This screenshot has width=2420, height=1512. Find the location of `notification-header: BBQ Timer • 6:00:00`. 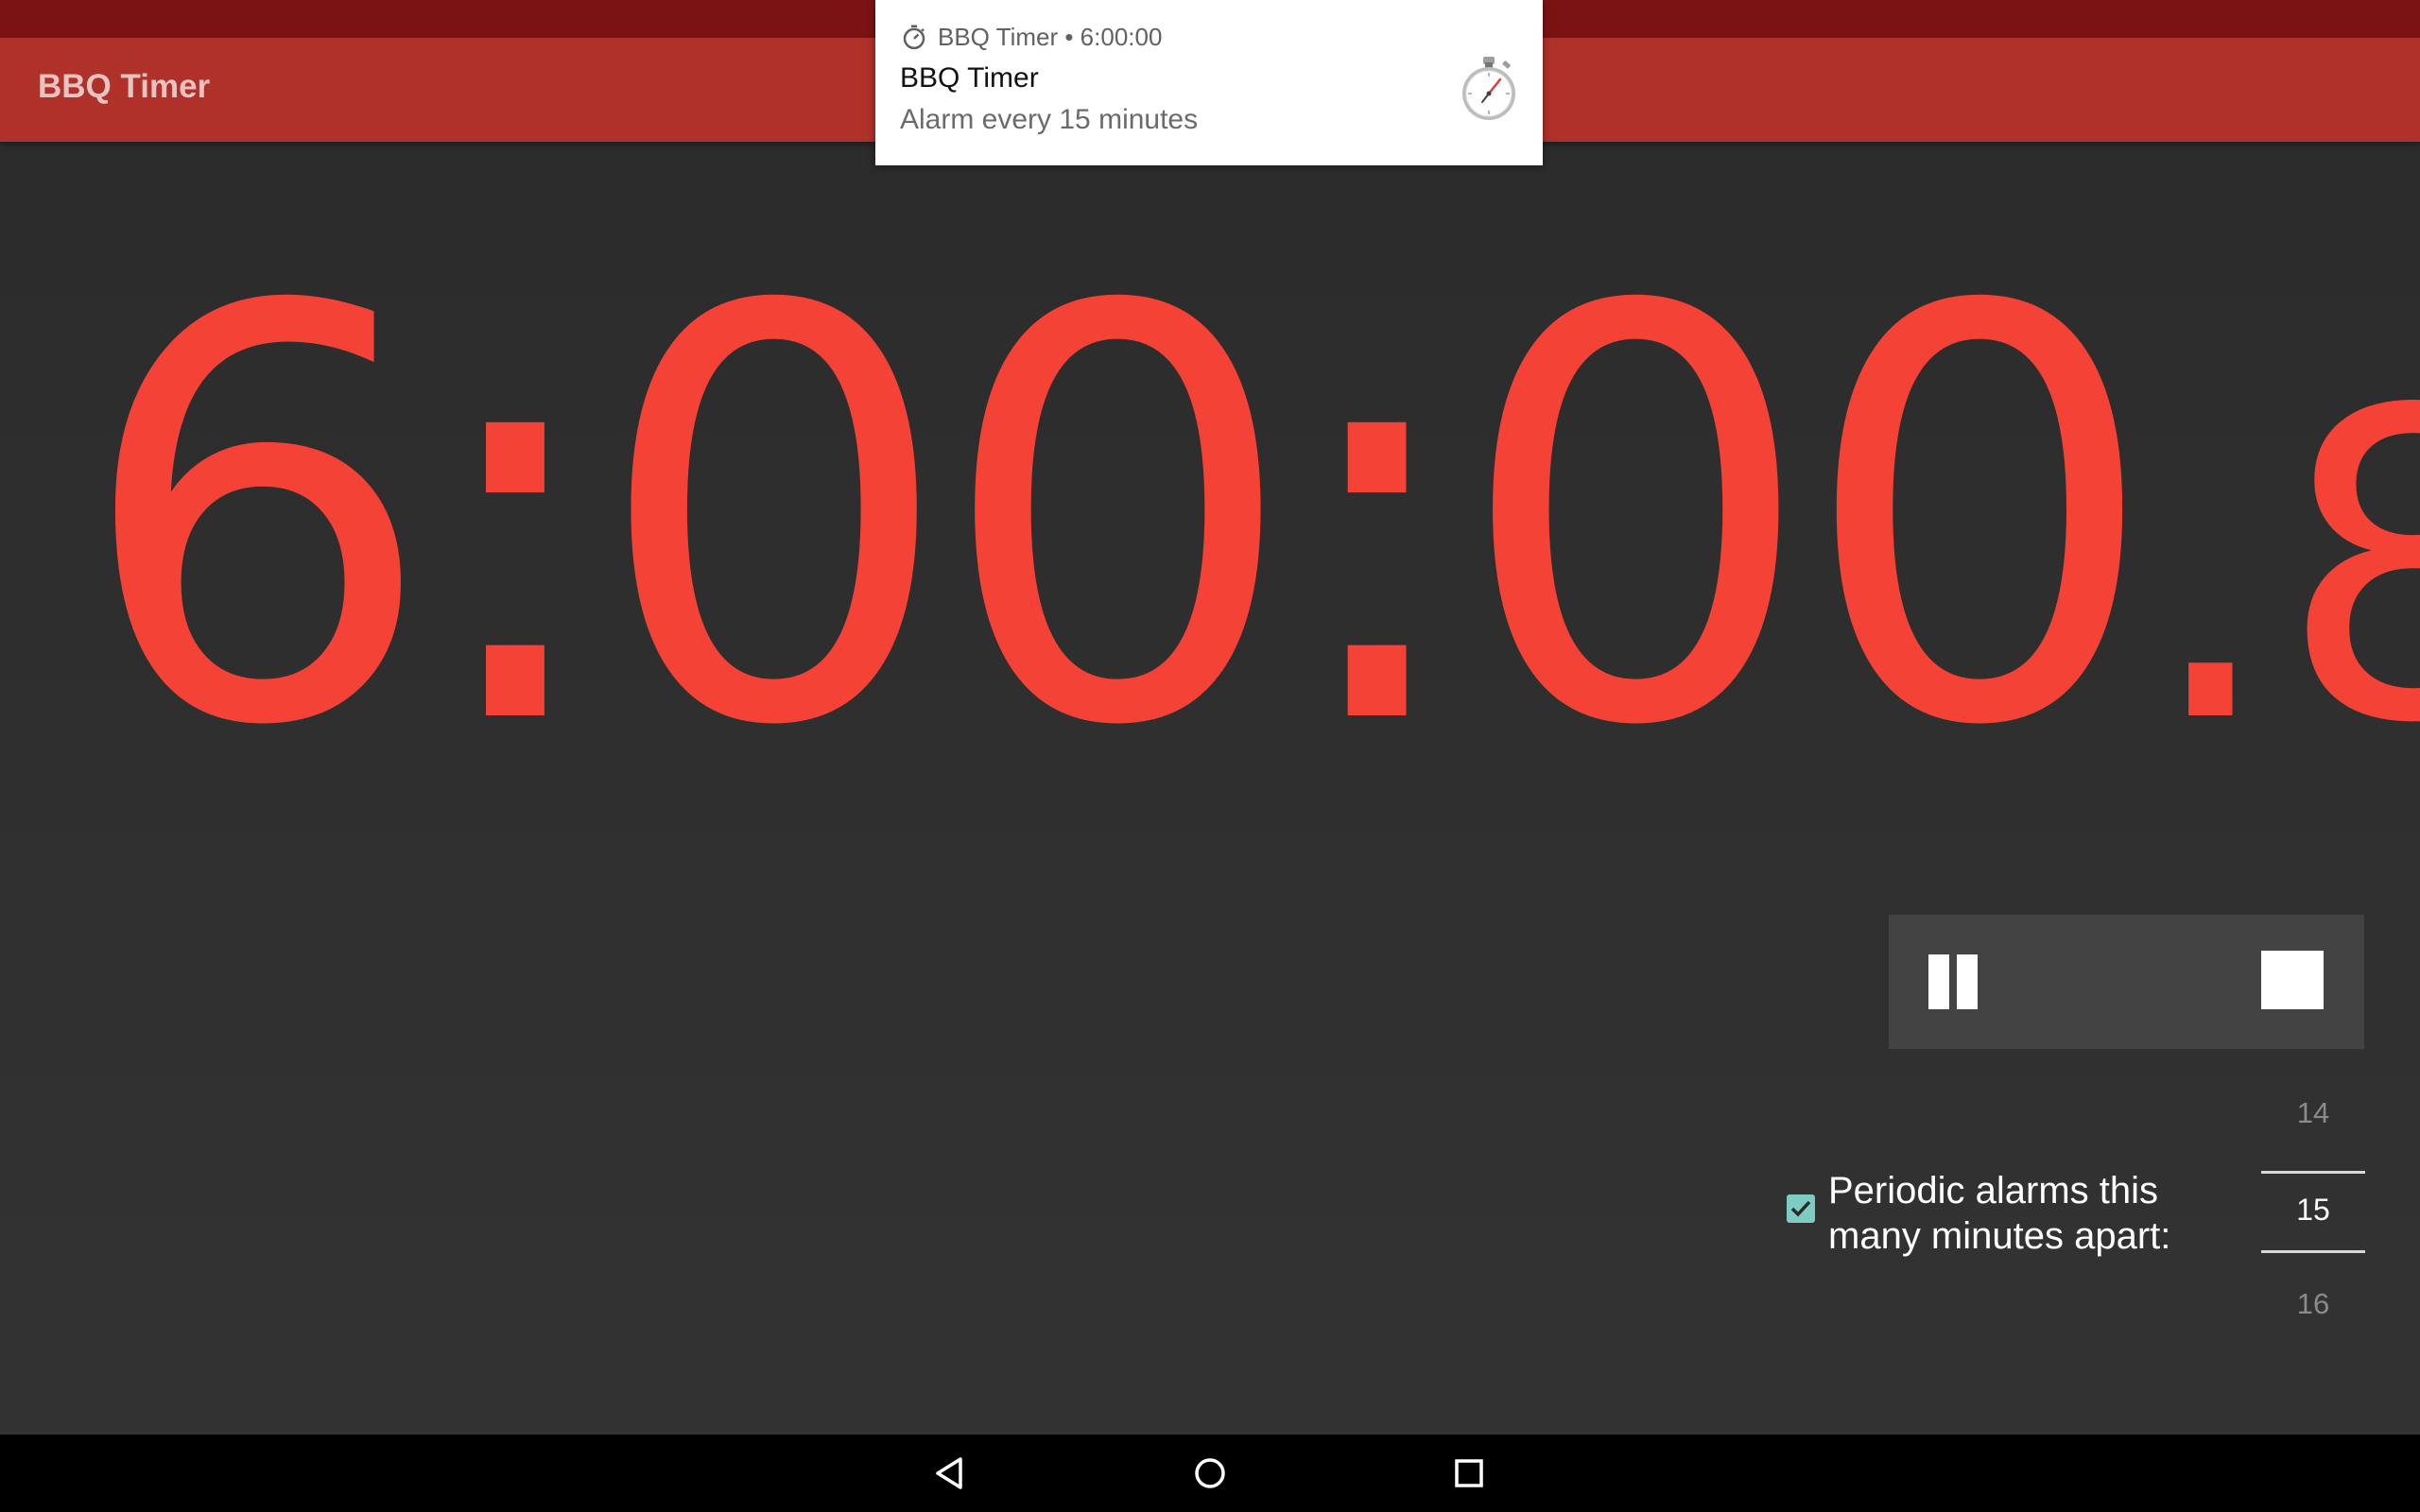

notification-header: BBQ Timer • 6:00:00 is located at coordinates (1031, 37).